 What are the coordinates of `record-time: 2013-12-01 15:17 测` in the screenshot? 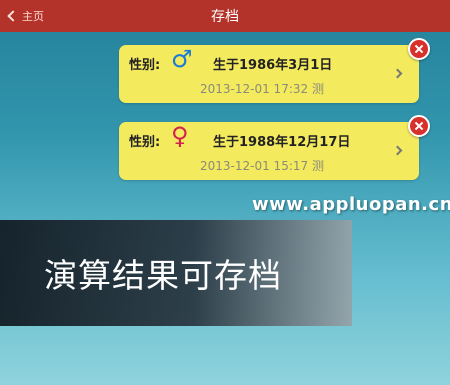 It's located at (262, 166).